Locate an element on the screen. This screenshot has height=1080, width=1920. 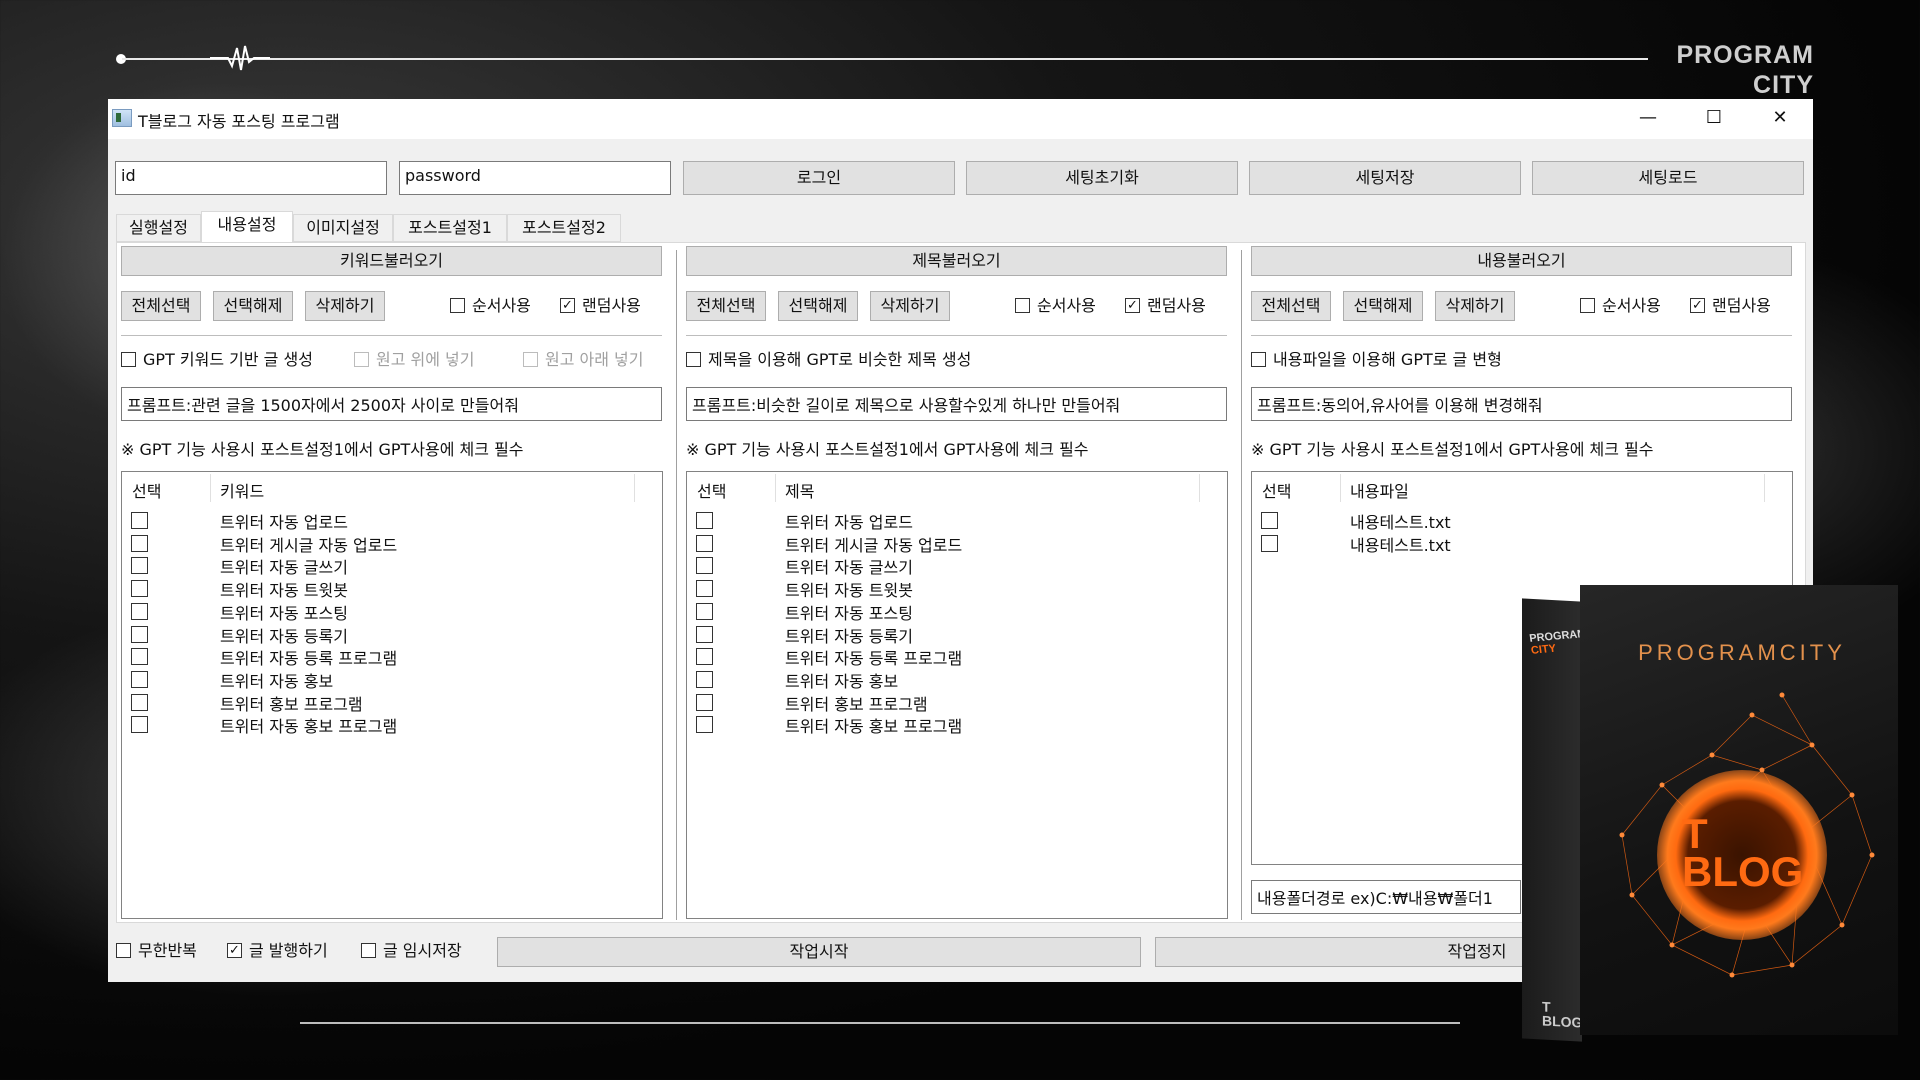
insert-above-checkbox: 원고 위에 넣기 is located at coordinates (414, 360).